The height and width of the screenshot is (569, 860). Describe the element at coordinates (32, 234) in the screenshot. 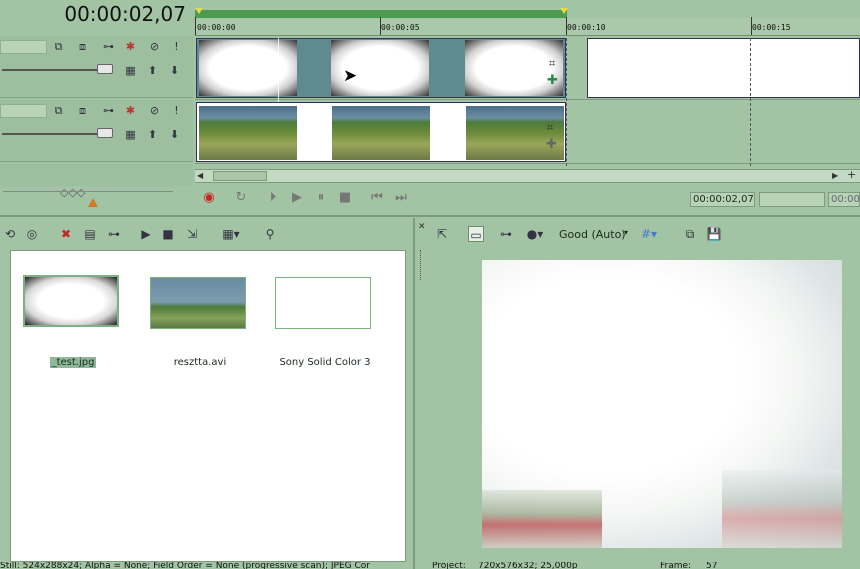

I see `capture-video-icon: ◎` at that location.